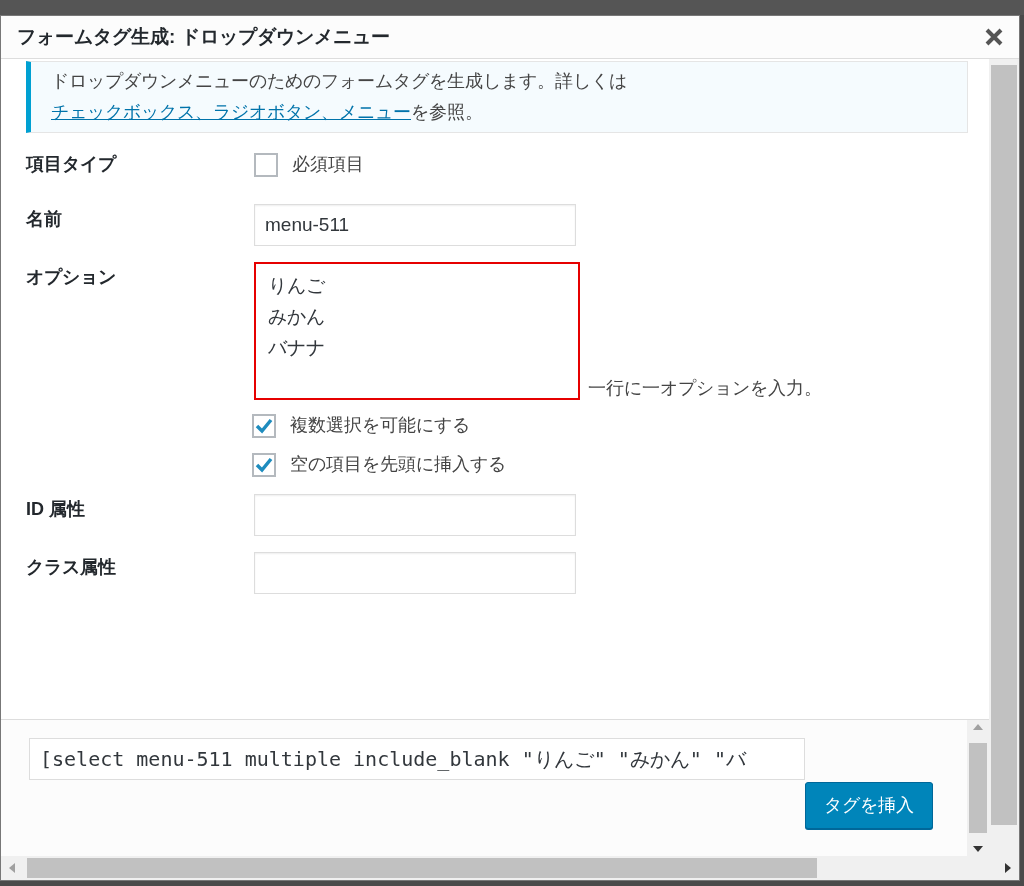 The height and width of the screenshot is (886, 1024). What do you see at coordinates (705, 388) in the screenshot?
I see `hint-text: 一行に一オプションを入力。` at bounding box center [705, 388].